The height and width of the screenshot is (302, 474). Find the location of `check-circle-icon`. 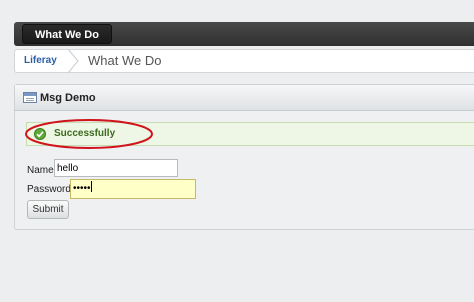

check-circle-icon is located at coordinates (40, 134).